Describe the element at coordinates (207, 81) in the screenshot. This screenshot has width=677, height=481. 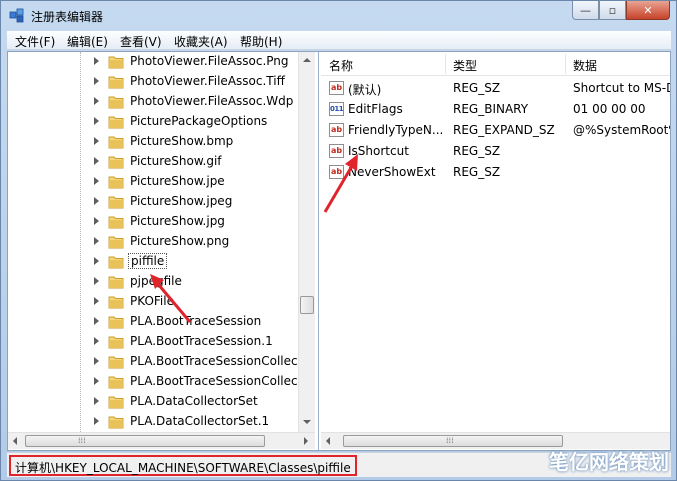
I see `tree-item-label: PhotoViewer.FileAssoc.Tiff` at that location.